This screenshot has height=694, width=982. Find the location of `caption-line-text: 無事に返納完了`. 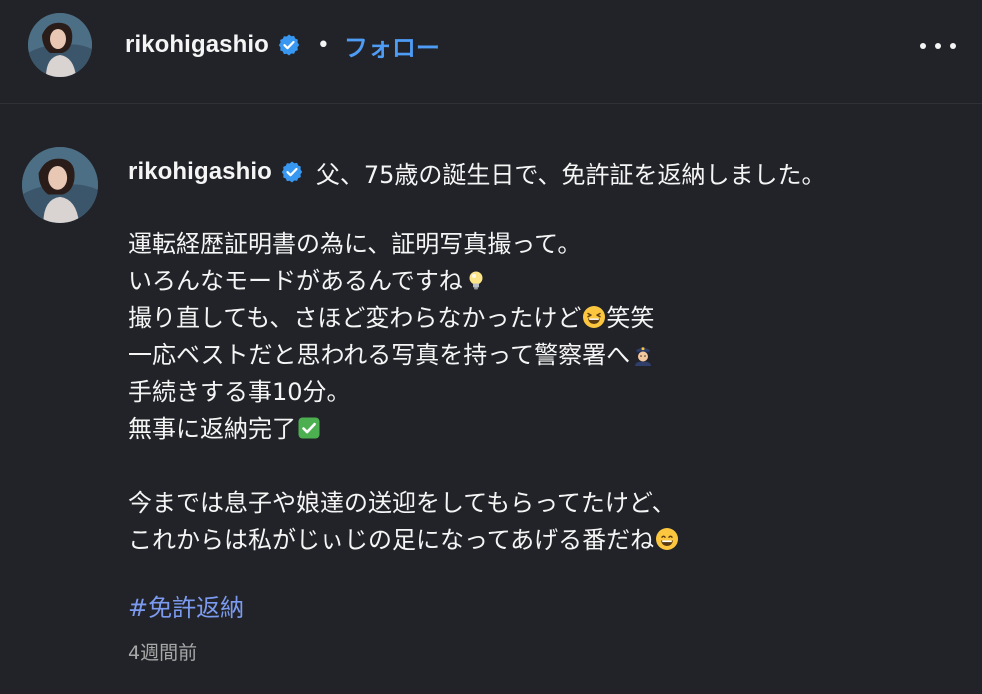

caption-line-text: 無事に返納完了 is located at coordinates (212, 429).